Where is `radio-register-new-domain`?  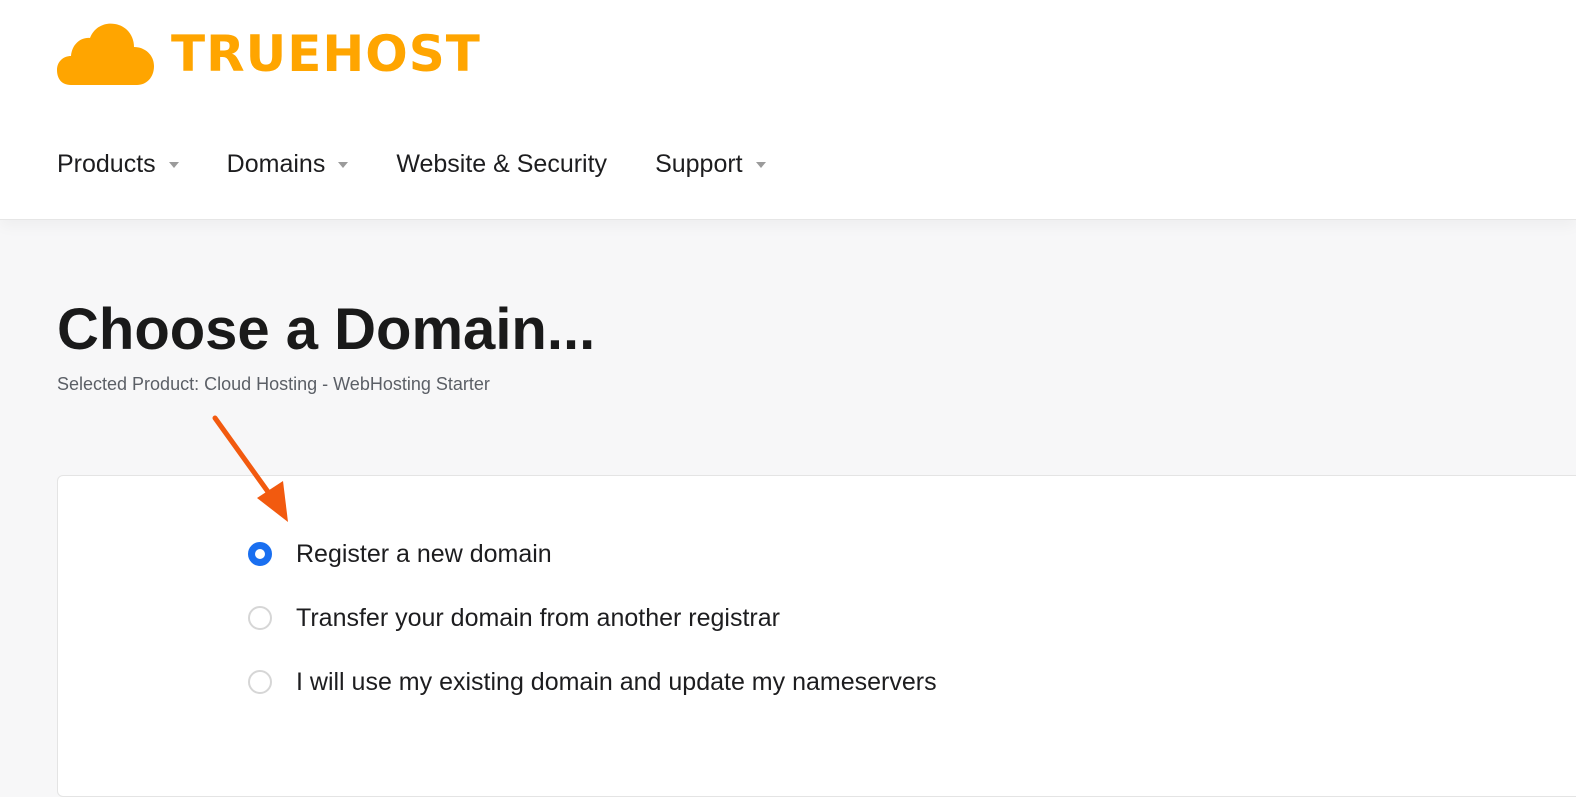 radio-register-new-domain is located at coordinates (260, 554).